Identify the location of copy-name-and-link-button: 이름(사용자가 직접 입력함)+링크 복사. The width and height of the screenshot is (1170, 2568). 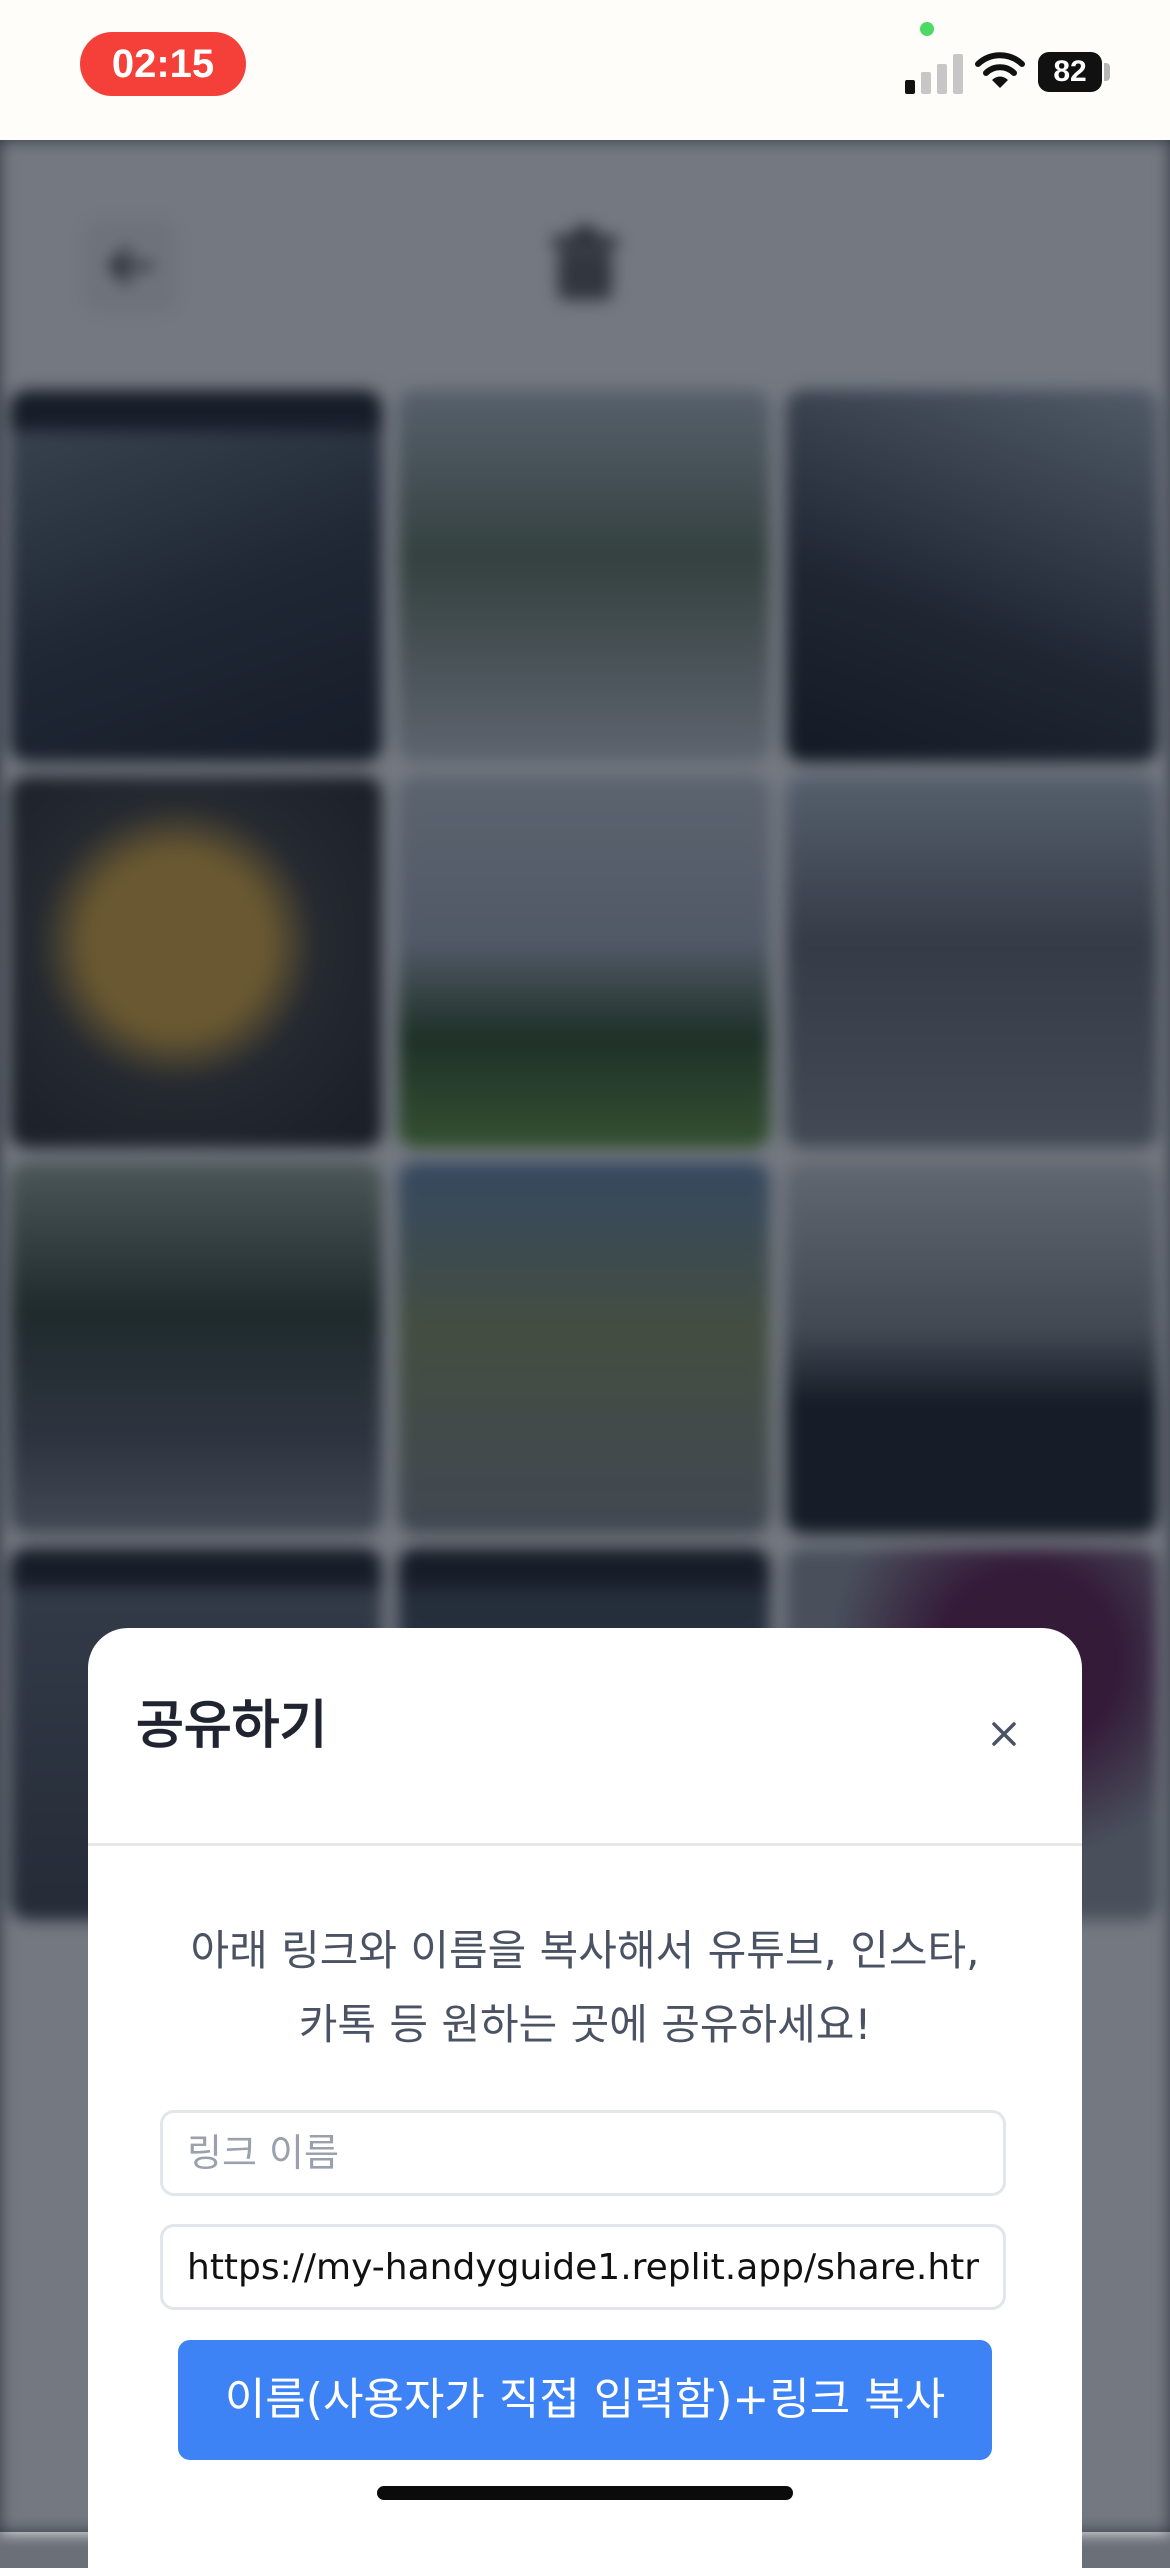
(585, 2400).